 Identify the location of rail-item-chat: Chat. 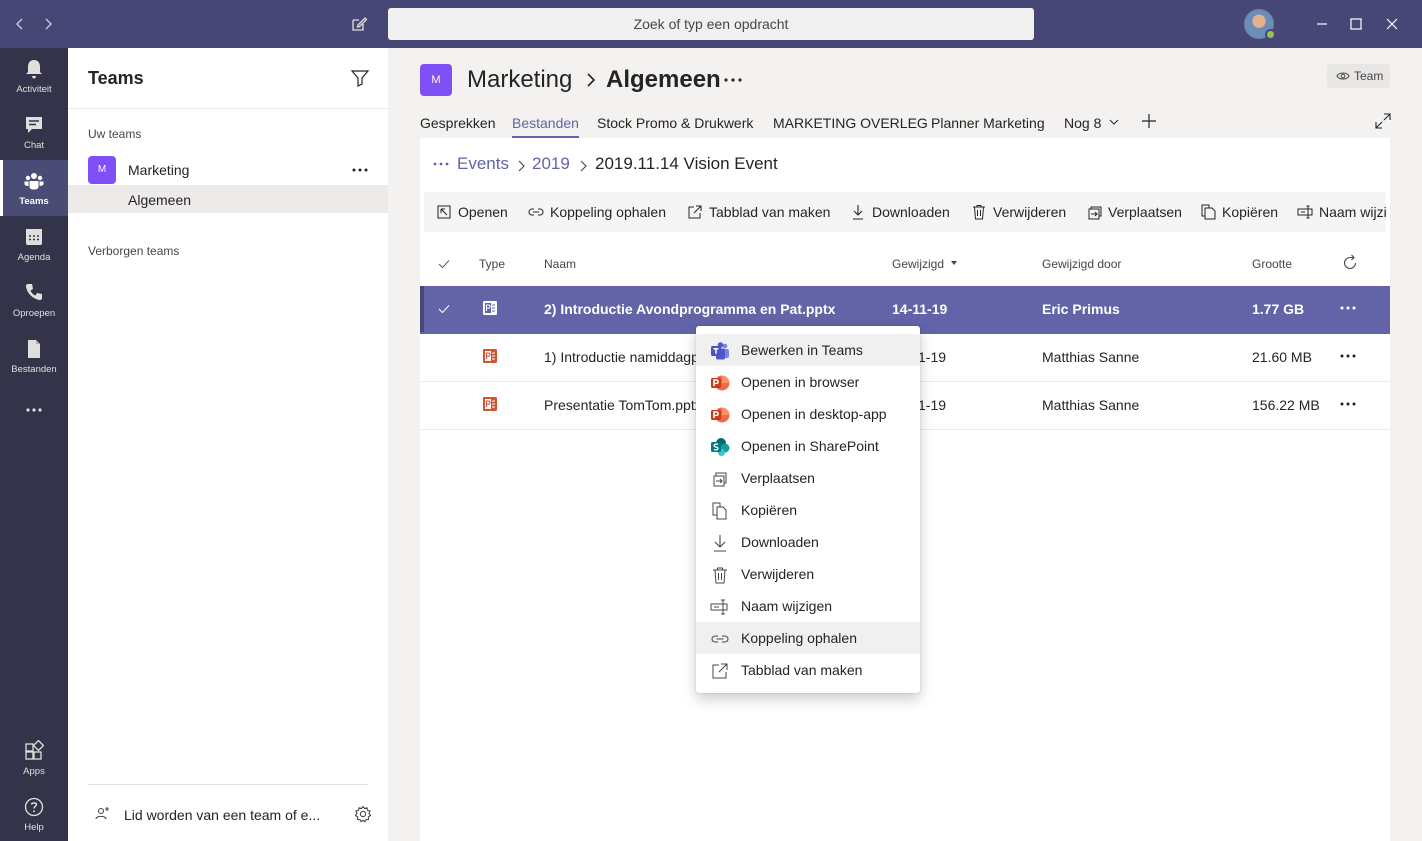
(34, 132).